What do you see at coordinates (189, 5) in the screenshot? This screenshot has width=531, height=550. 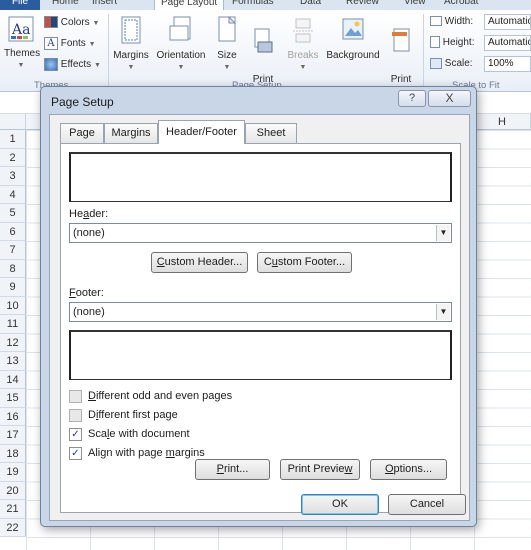 I see `tab-page-layout: Page Layout` at bounding box center [189, 5].